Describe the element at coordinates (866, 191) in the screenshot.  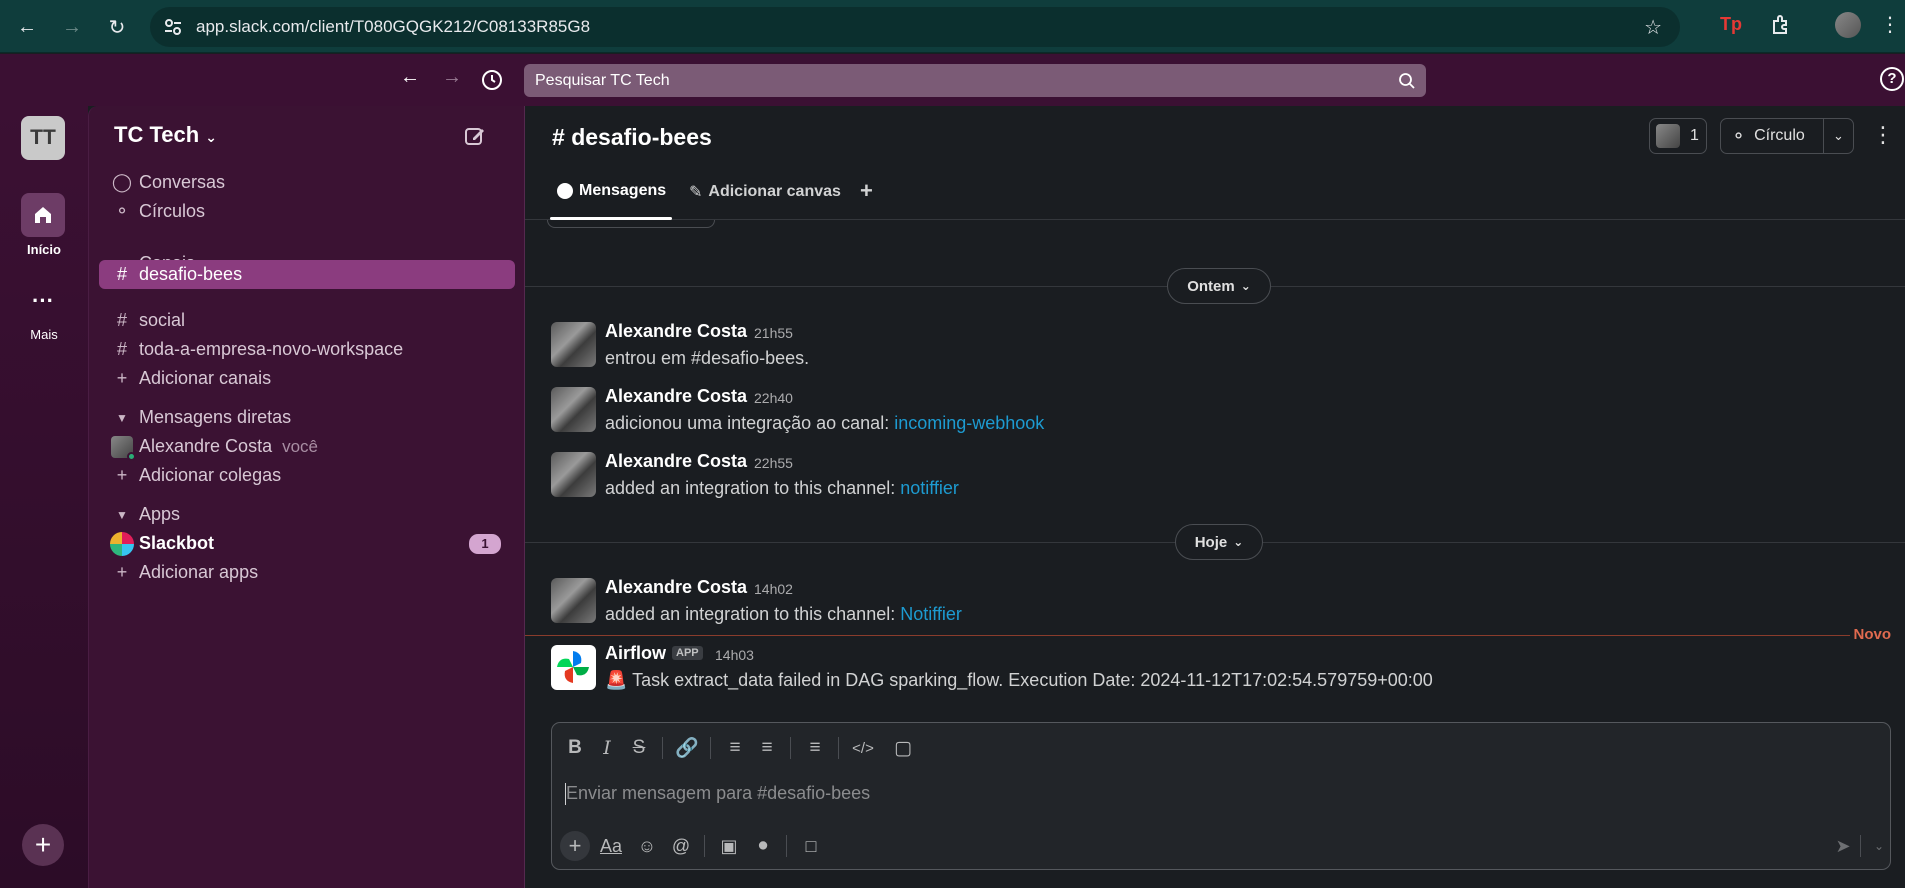
I see `add-tab-button: +` at that location.